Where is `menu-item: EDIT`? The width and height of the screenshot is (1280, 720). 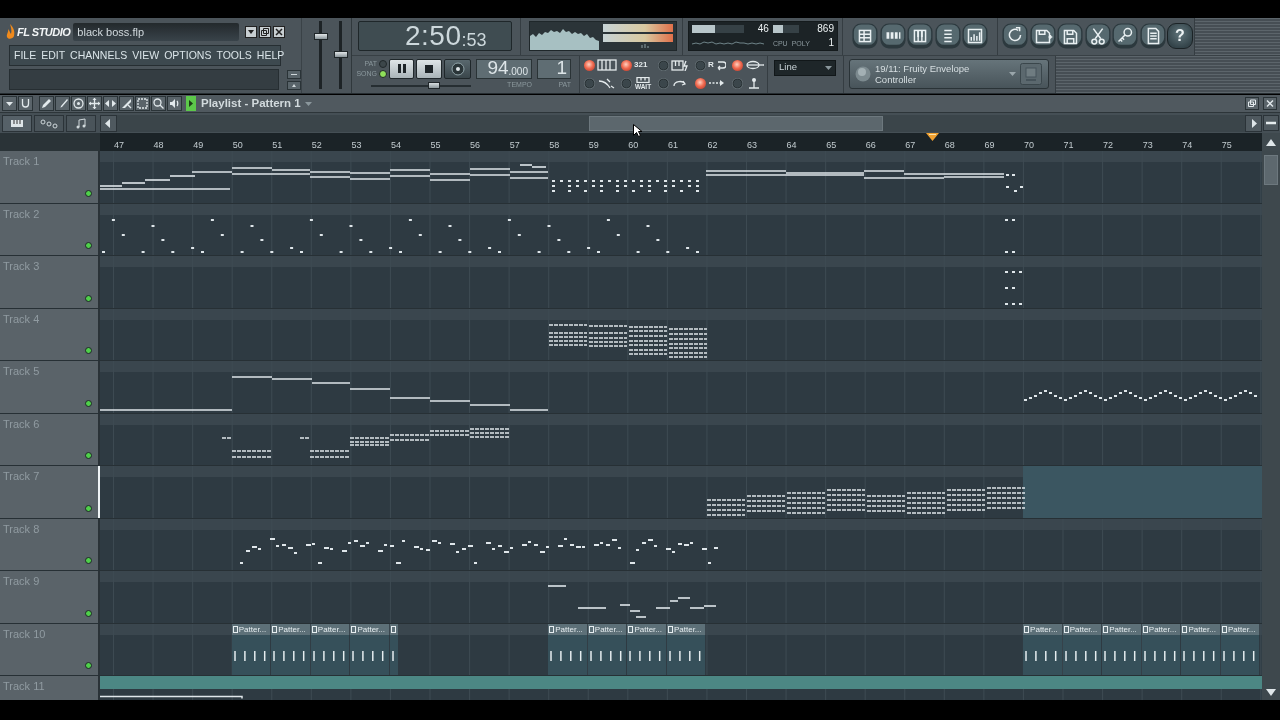
menu-item: EDIT is located at coordinates (53, 55).